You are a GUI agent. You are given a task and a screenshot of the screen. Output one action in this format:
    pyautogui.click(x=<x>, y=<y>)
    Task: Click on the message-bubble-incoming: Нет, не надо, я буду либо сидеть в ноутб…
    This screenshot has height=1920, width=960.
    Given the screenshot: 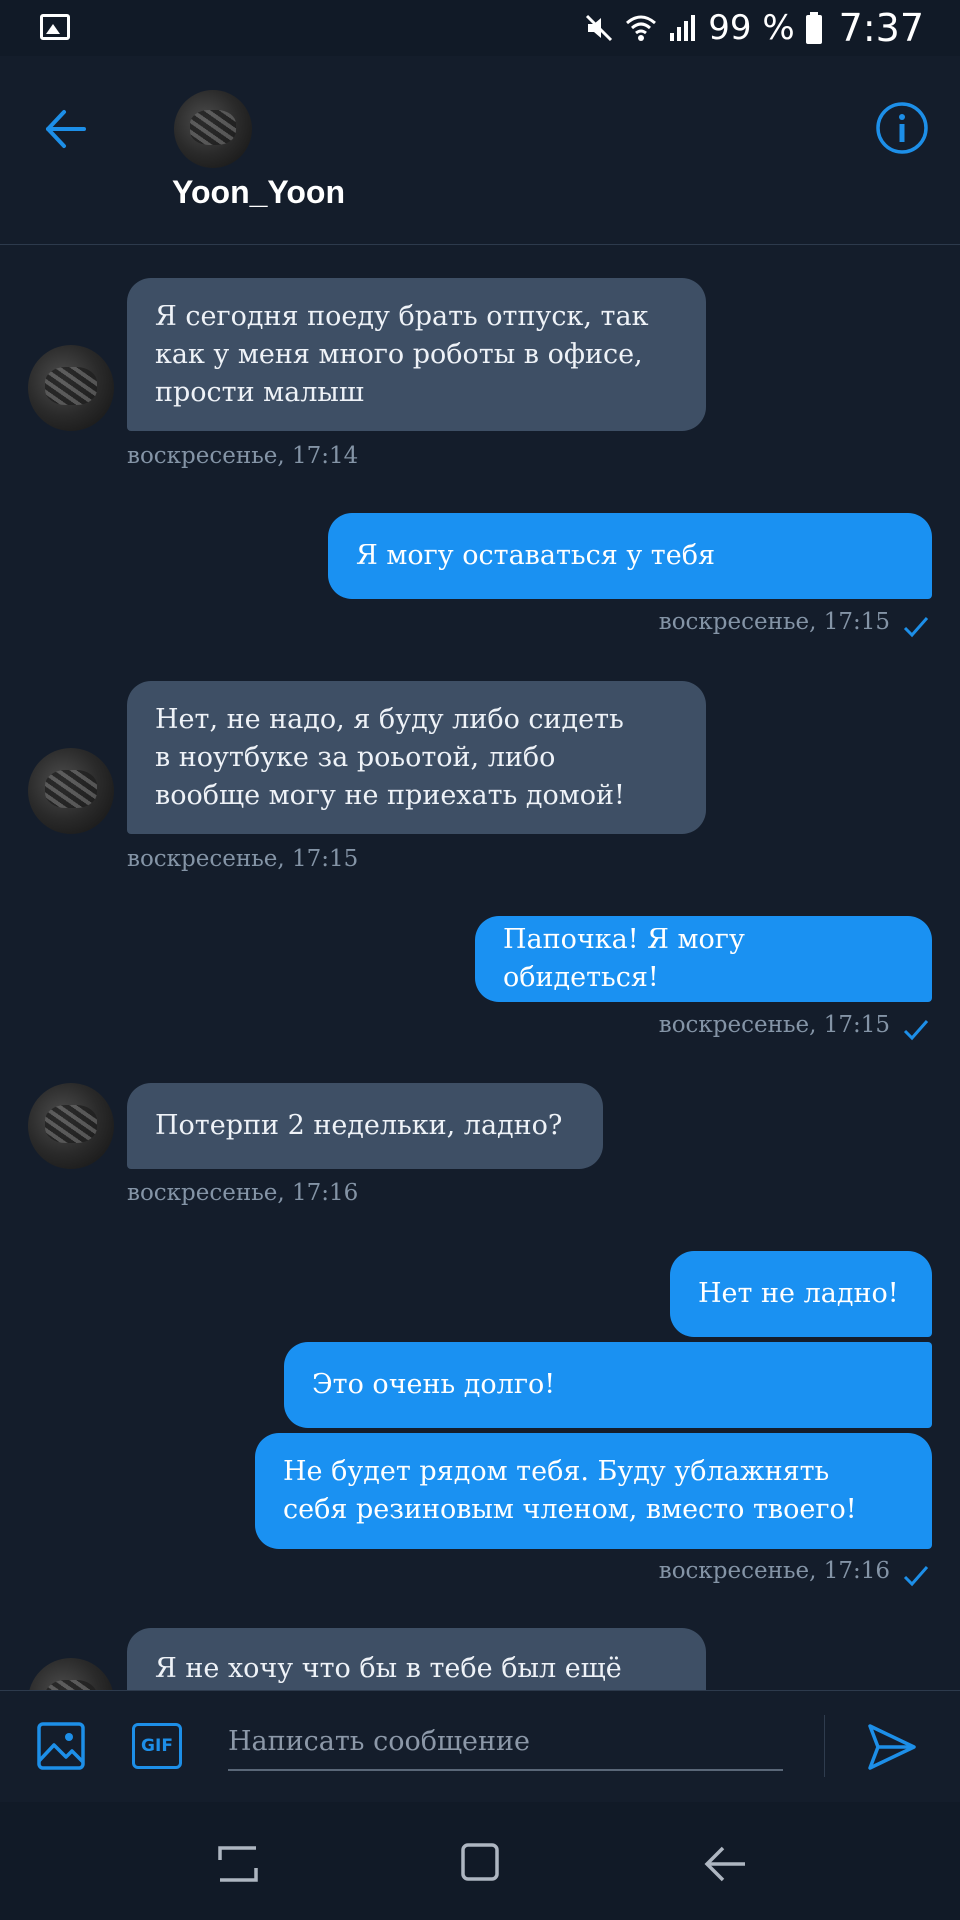 What is the action you would take?
    pyautogui.click(x=416, y=757)
    